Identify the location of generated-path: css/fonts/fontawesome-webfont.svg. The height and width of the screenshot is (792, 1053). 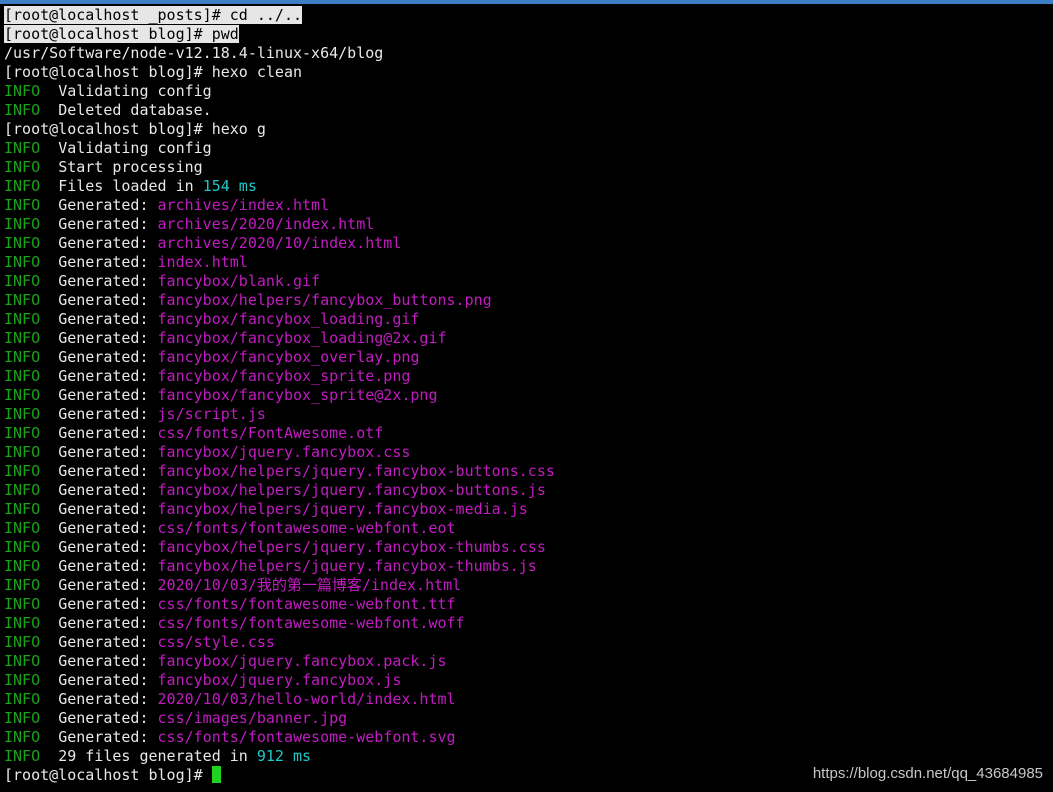
(306, 737).